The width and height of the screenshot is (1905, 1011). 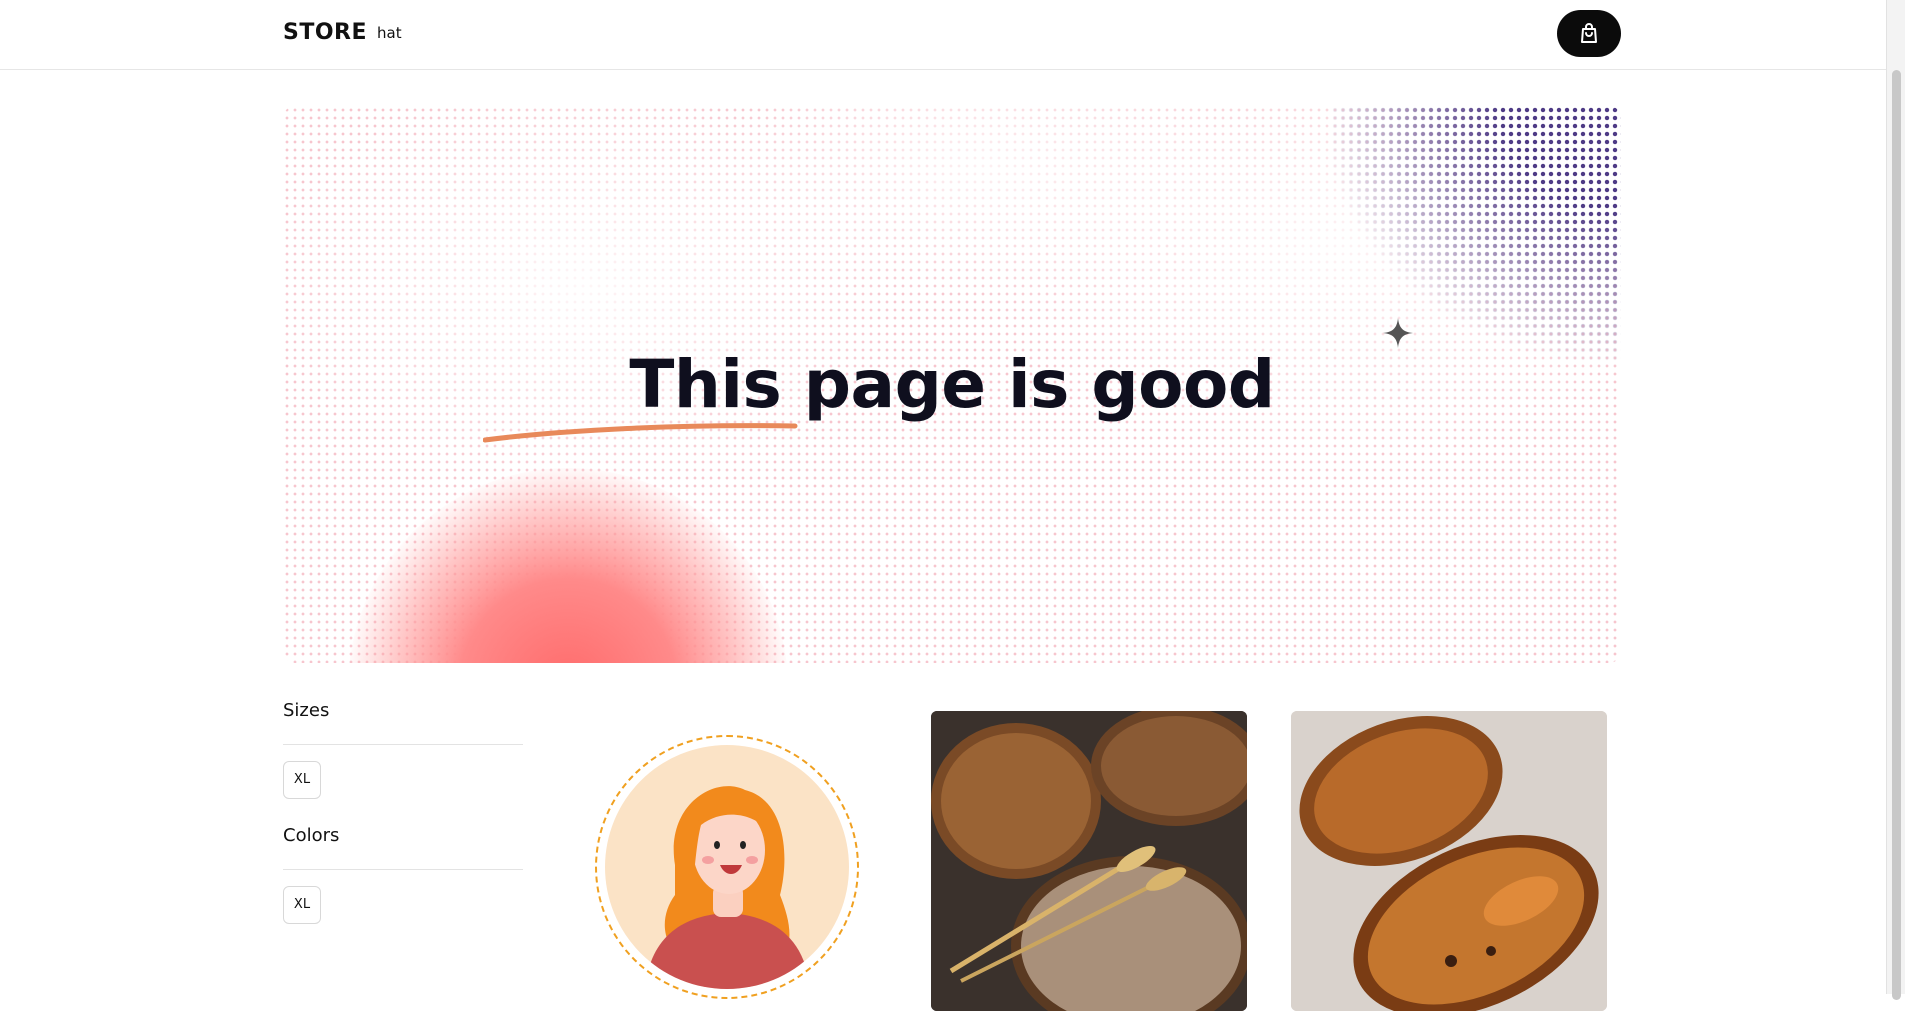 What do you see at coordinates (403, 744) in the screenshot?
I see `sizes-divider` at bounding box center [403, 744].